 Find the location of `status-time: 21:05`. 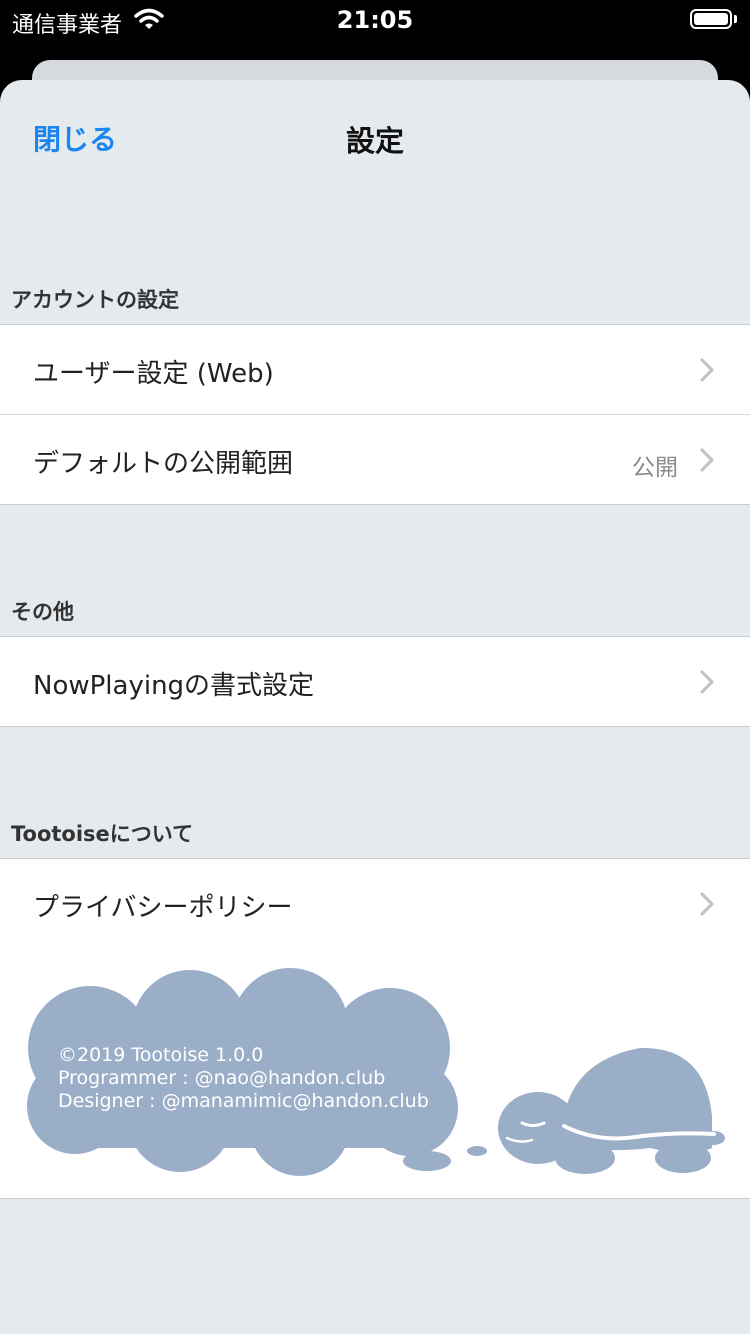

status-time: 21:05 is located at coordinates (375, 20).